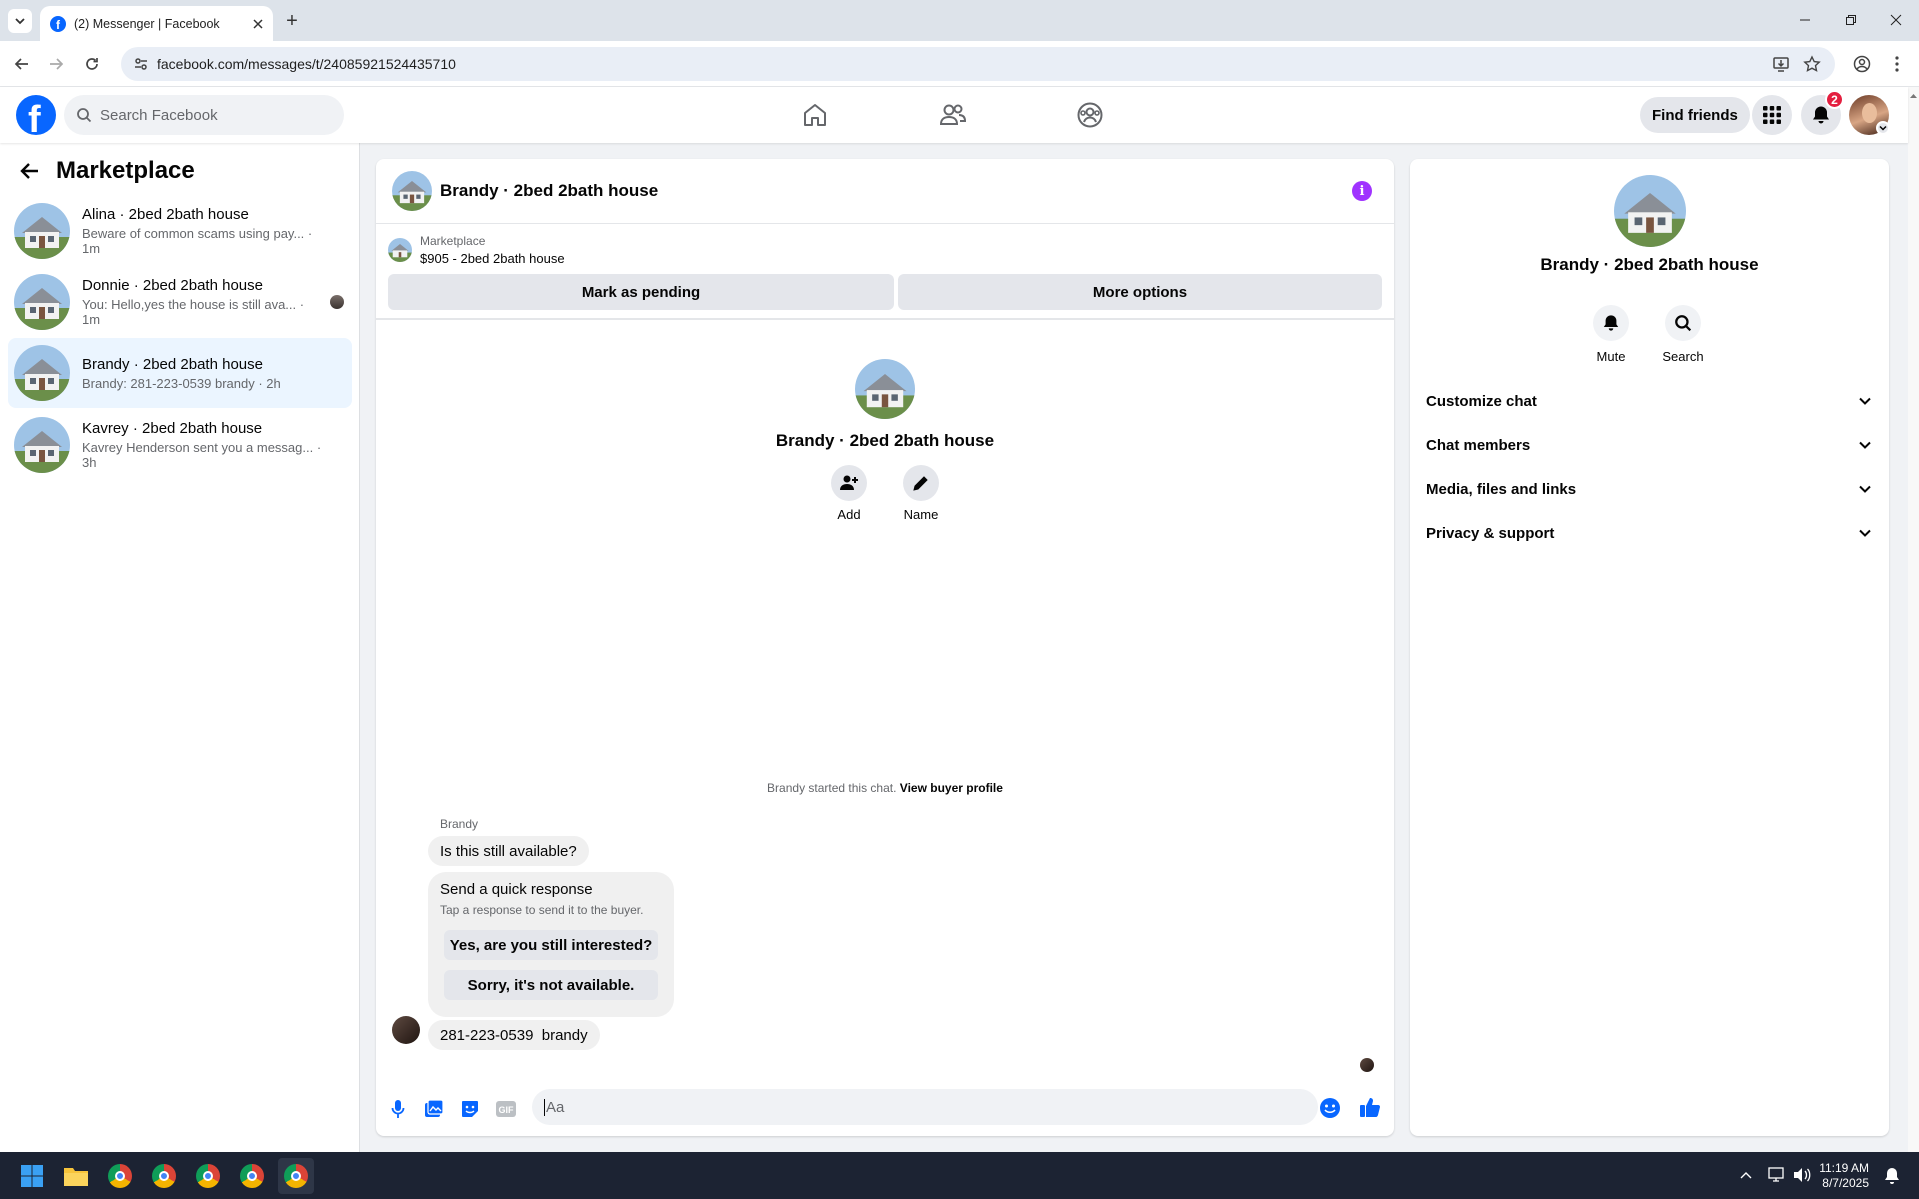  I want to click on nav-home, so click(815, 115).